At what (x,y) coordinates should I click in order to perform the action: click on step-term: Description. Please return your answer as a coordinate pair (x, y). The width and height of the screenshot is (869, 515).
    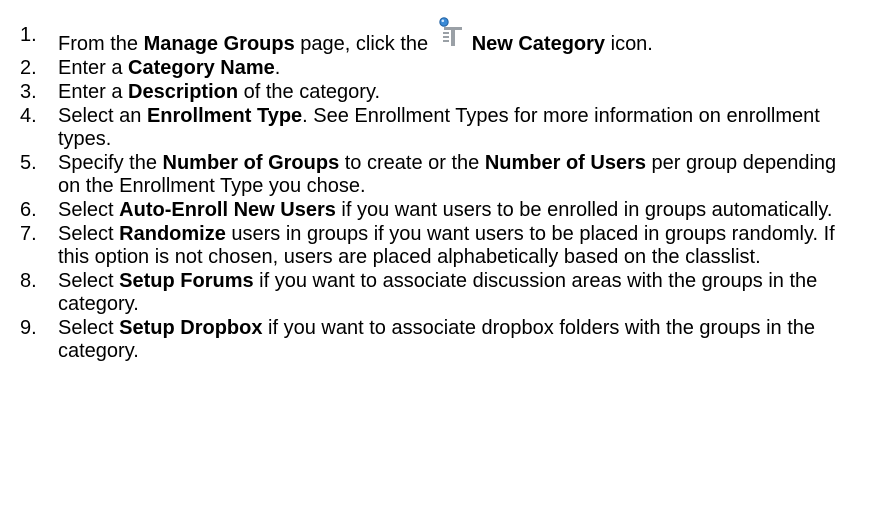
    Looking at the image, I should click on (183, 92).